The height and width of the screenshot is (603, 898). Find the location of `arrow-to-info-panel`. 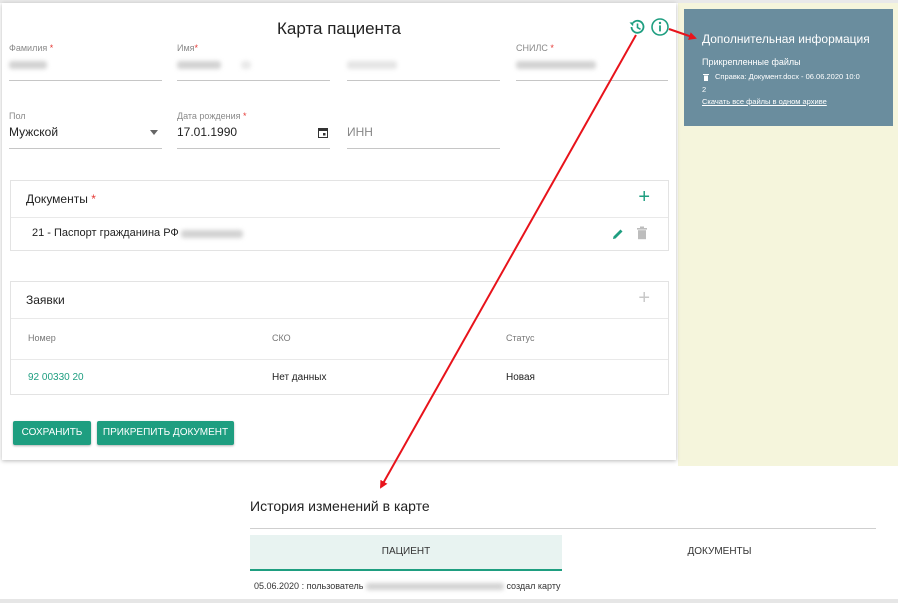

arrow-to-info-panel is located at coordinates (682, 34).